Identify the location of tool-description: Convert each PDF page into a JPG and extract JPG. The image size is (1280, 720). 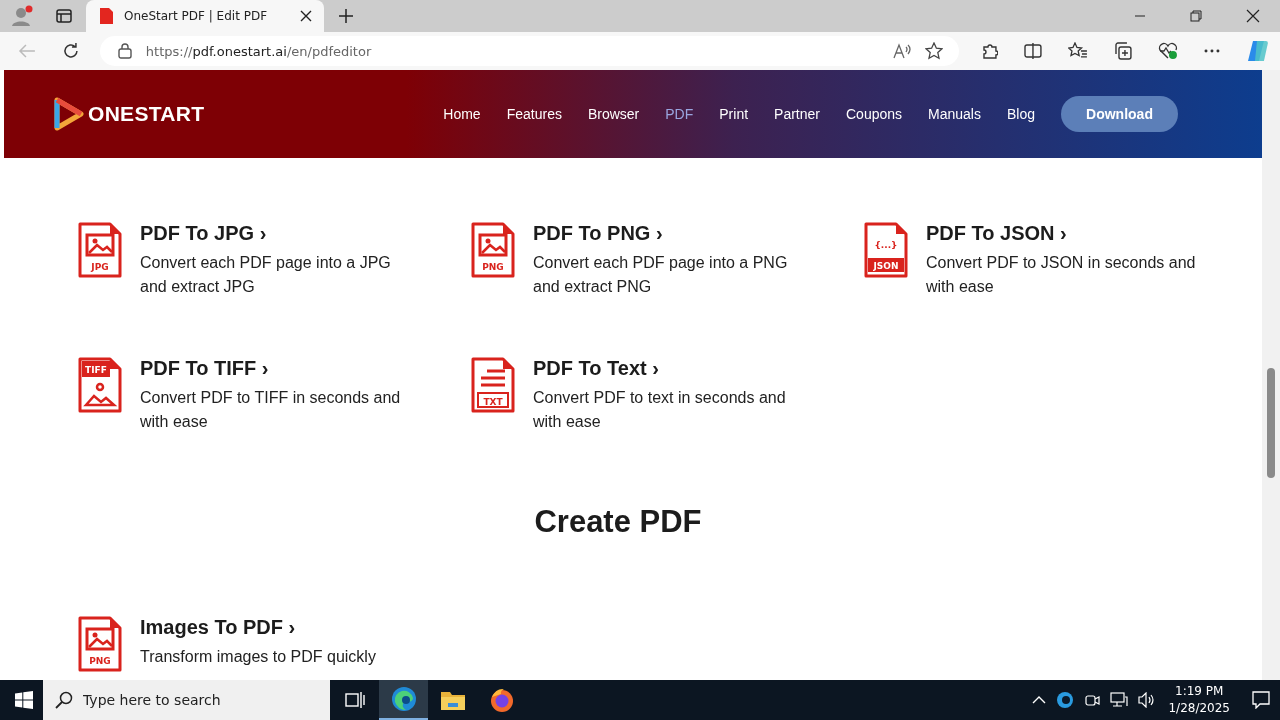
(266, 275).